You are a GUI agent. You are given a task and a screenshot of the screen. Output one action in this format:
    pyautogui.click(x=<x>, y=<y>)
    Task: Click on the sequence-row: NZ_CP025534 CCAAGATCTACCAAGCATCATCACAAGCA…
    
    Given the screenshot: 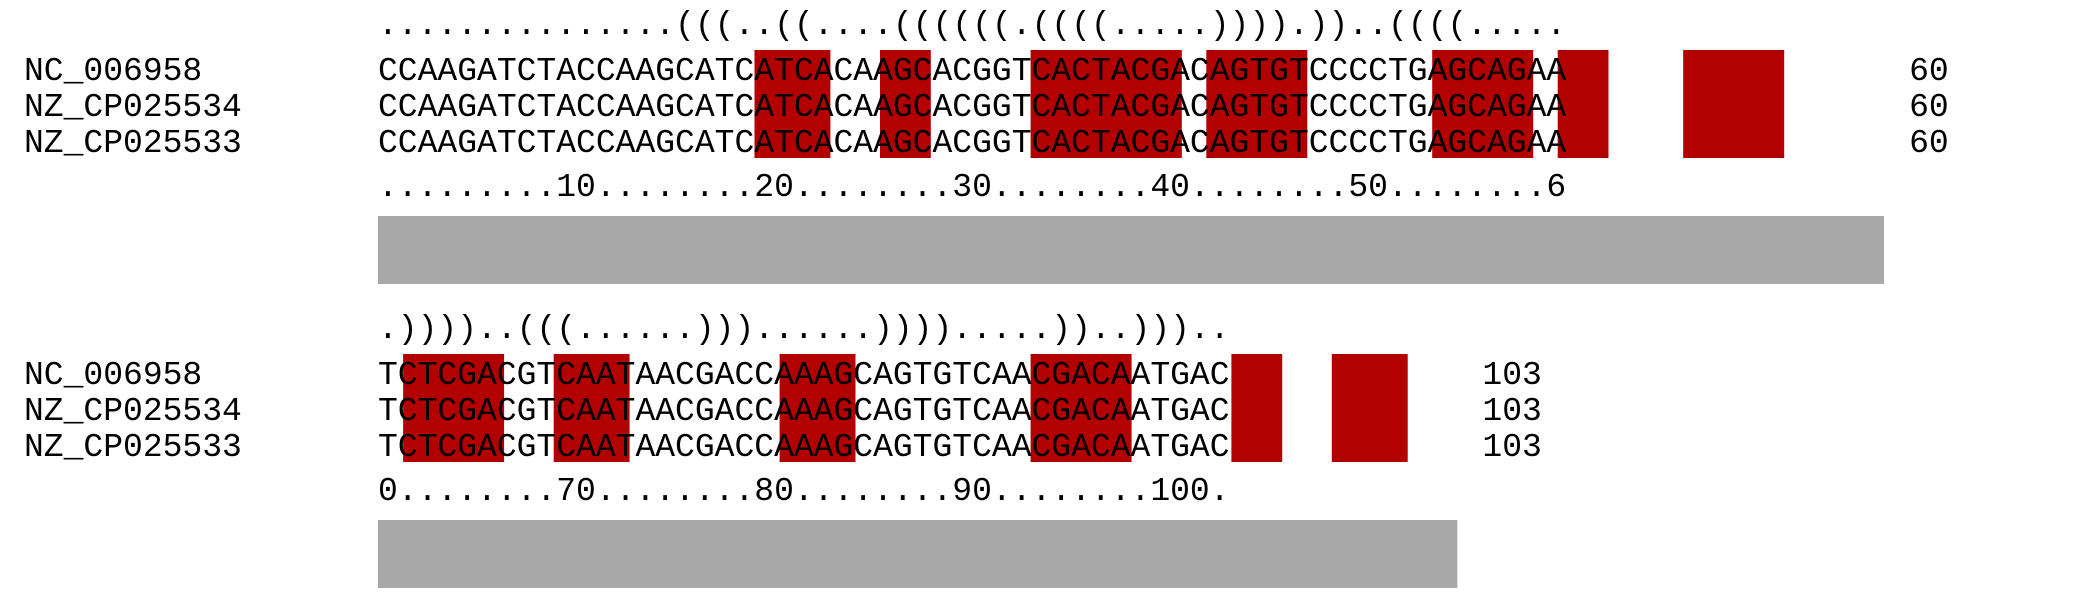 What is the action you would take?
    pyautogui.click(x=986, y=107)
    